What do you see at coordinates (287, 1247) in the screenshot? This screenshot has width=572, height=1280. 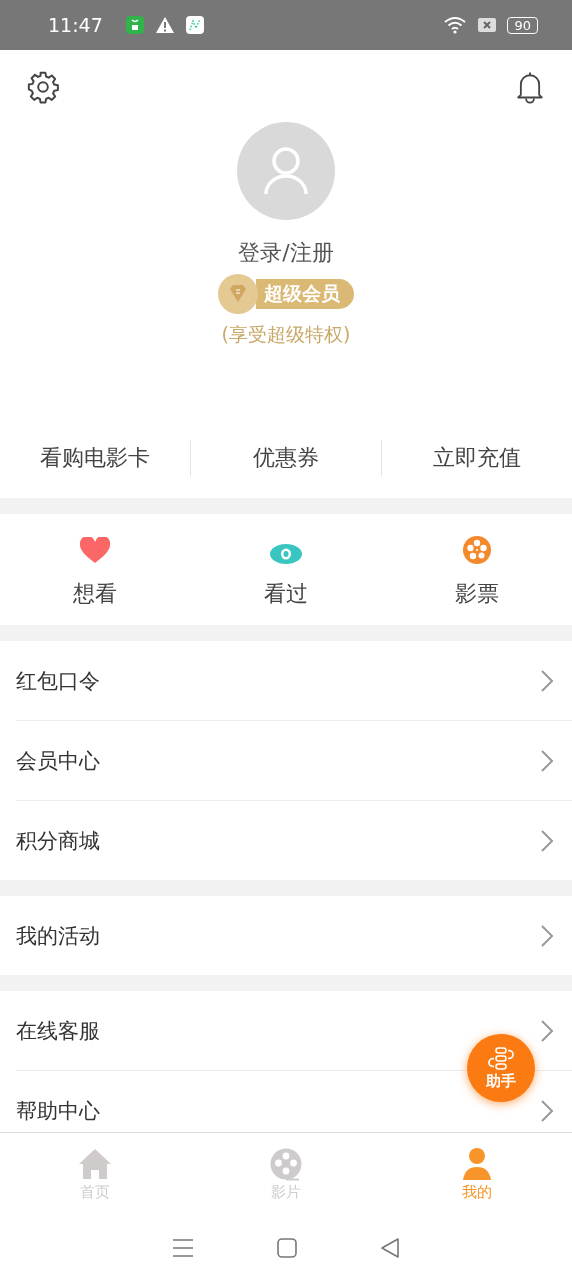 I see `home-button-icon` at bounding box center [287, 1247].